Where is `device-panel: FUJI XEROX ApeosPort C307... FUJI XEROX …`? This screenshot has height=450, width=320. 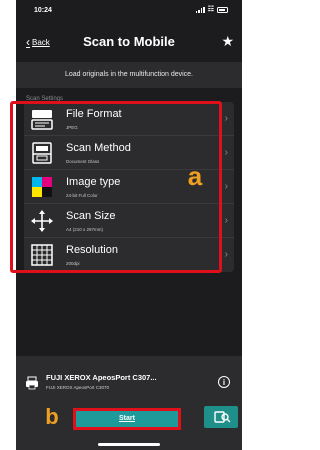
device-panel: FUJI XEROX ApeosPort C307... FUJI XEROX … is located at coordinates (129, 403).